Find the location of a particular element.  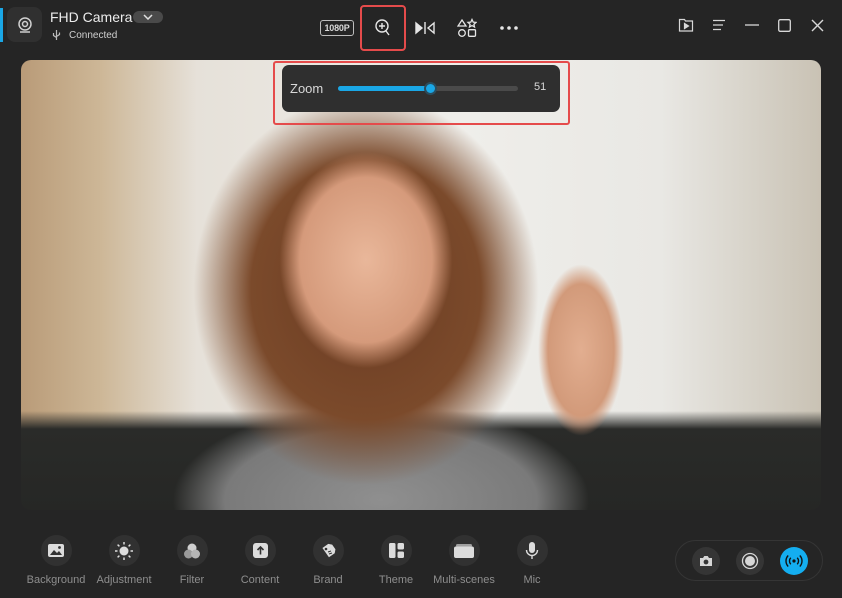

camera-icon is located at coordinates (706, 561).